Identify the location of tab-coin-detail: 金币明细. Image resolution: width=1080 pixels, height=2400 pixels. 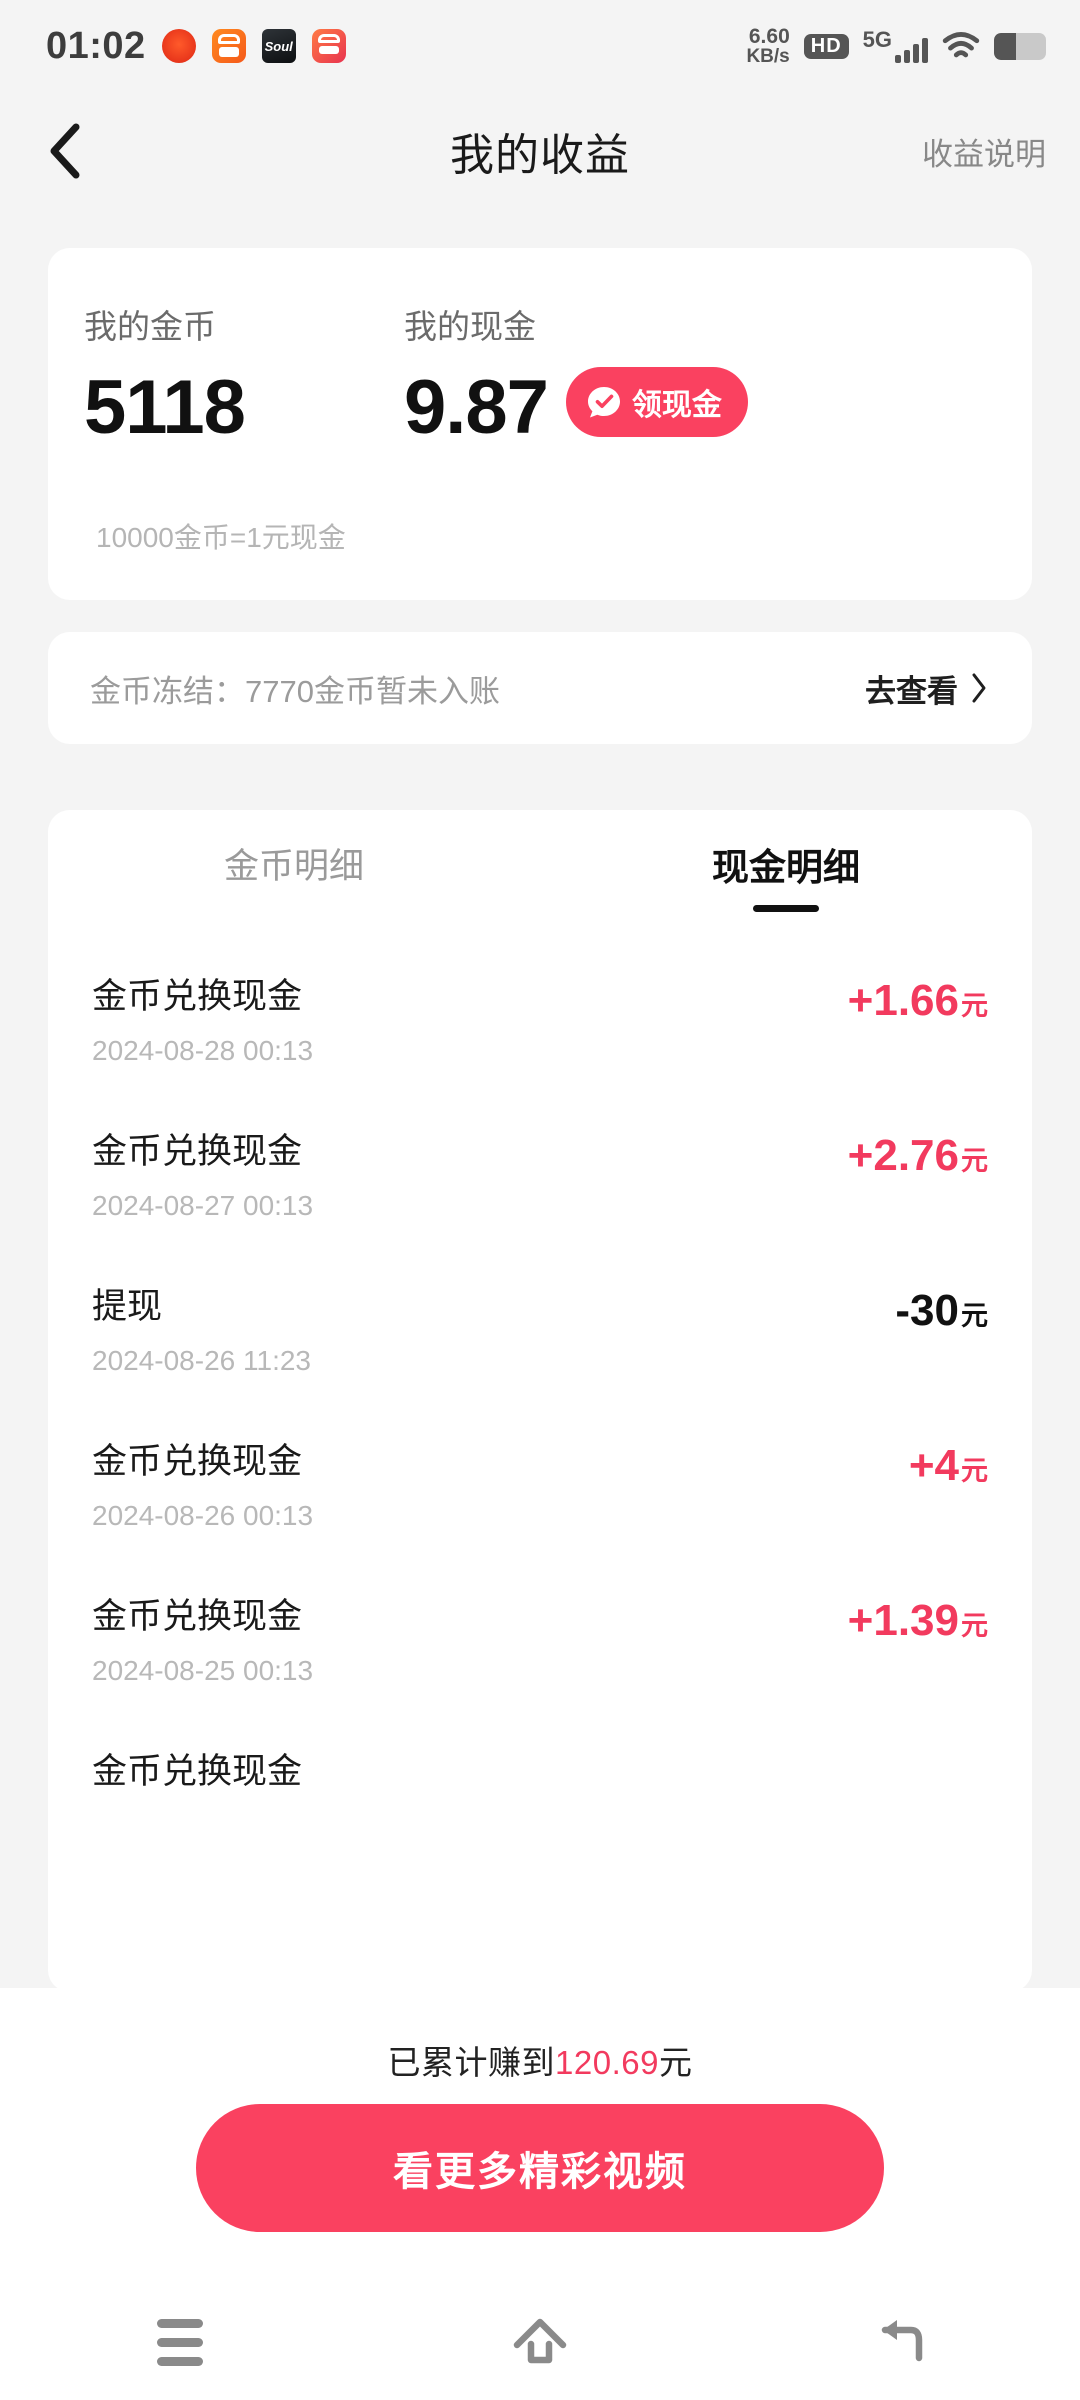
(294, 874).